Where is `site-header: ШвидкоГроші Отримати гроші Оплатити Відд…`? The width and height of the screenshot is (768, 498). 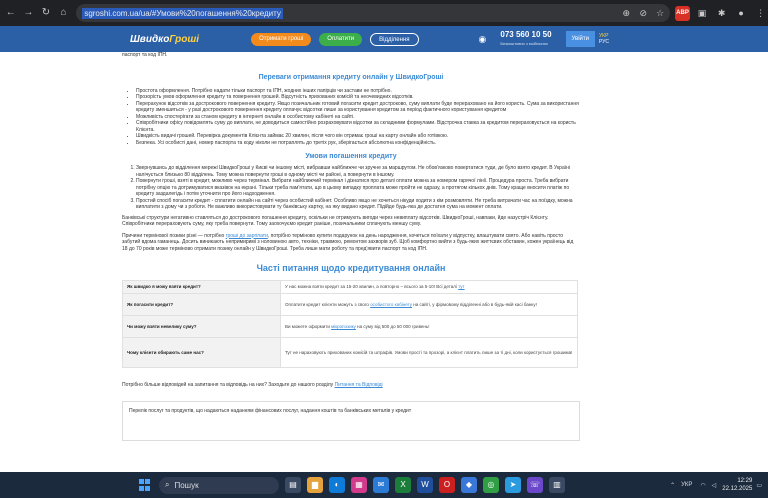 site-header: ШвидкоГроші Отримати гроші Оплатити Відд… is located at coordinates (384, 39).